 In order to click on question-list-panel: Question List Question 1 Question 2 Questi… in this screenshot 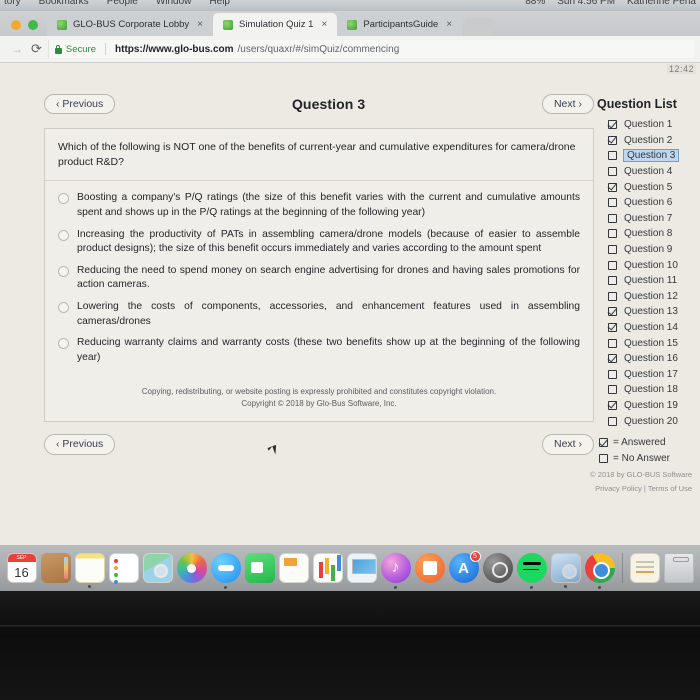, I will do `click(648, 281)`.